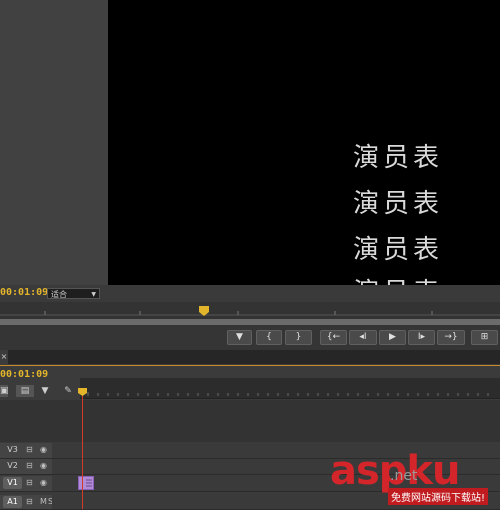  What do you see at coordinates (25, 391) in the screenshot?
I see `linked-selection-icon: ▤` at bounding box center [25, 391].